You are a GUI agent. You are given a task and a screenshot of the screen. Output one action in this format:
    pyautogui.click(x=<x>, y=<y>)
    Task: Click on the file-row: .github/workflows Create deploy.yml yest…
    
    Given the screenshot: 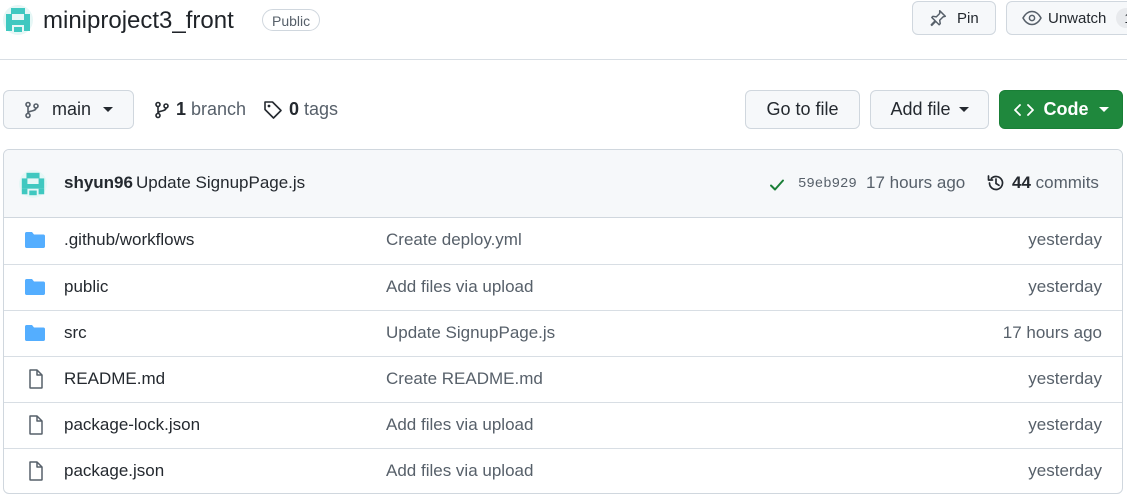 What is the action you would take?
    pyautogui.click(x=563, y=241)
    